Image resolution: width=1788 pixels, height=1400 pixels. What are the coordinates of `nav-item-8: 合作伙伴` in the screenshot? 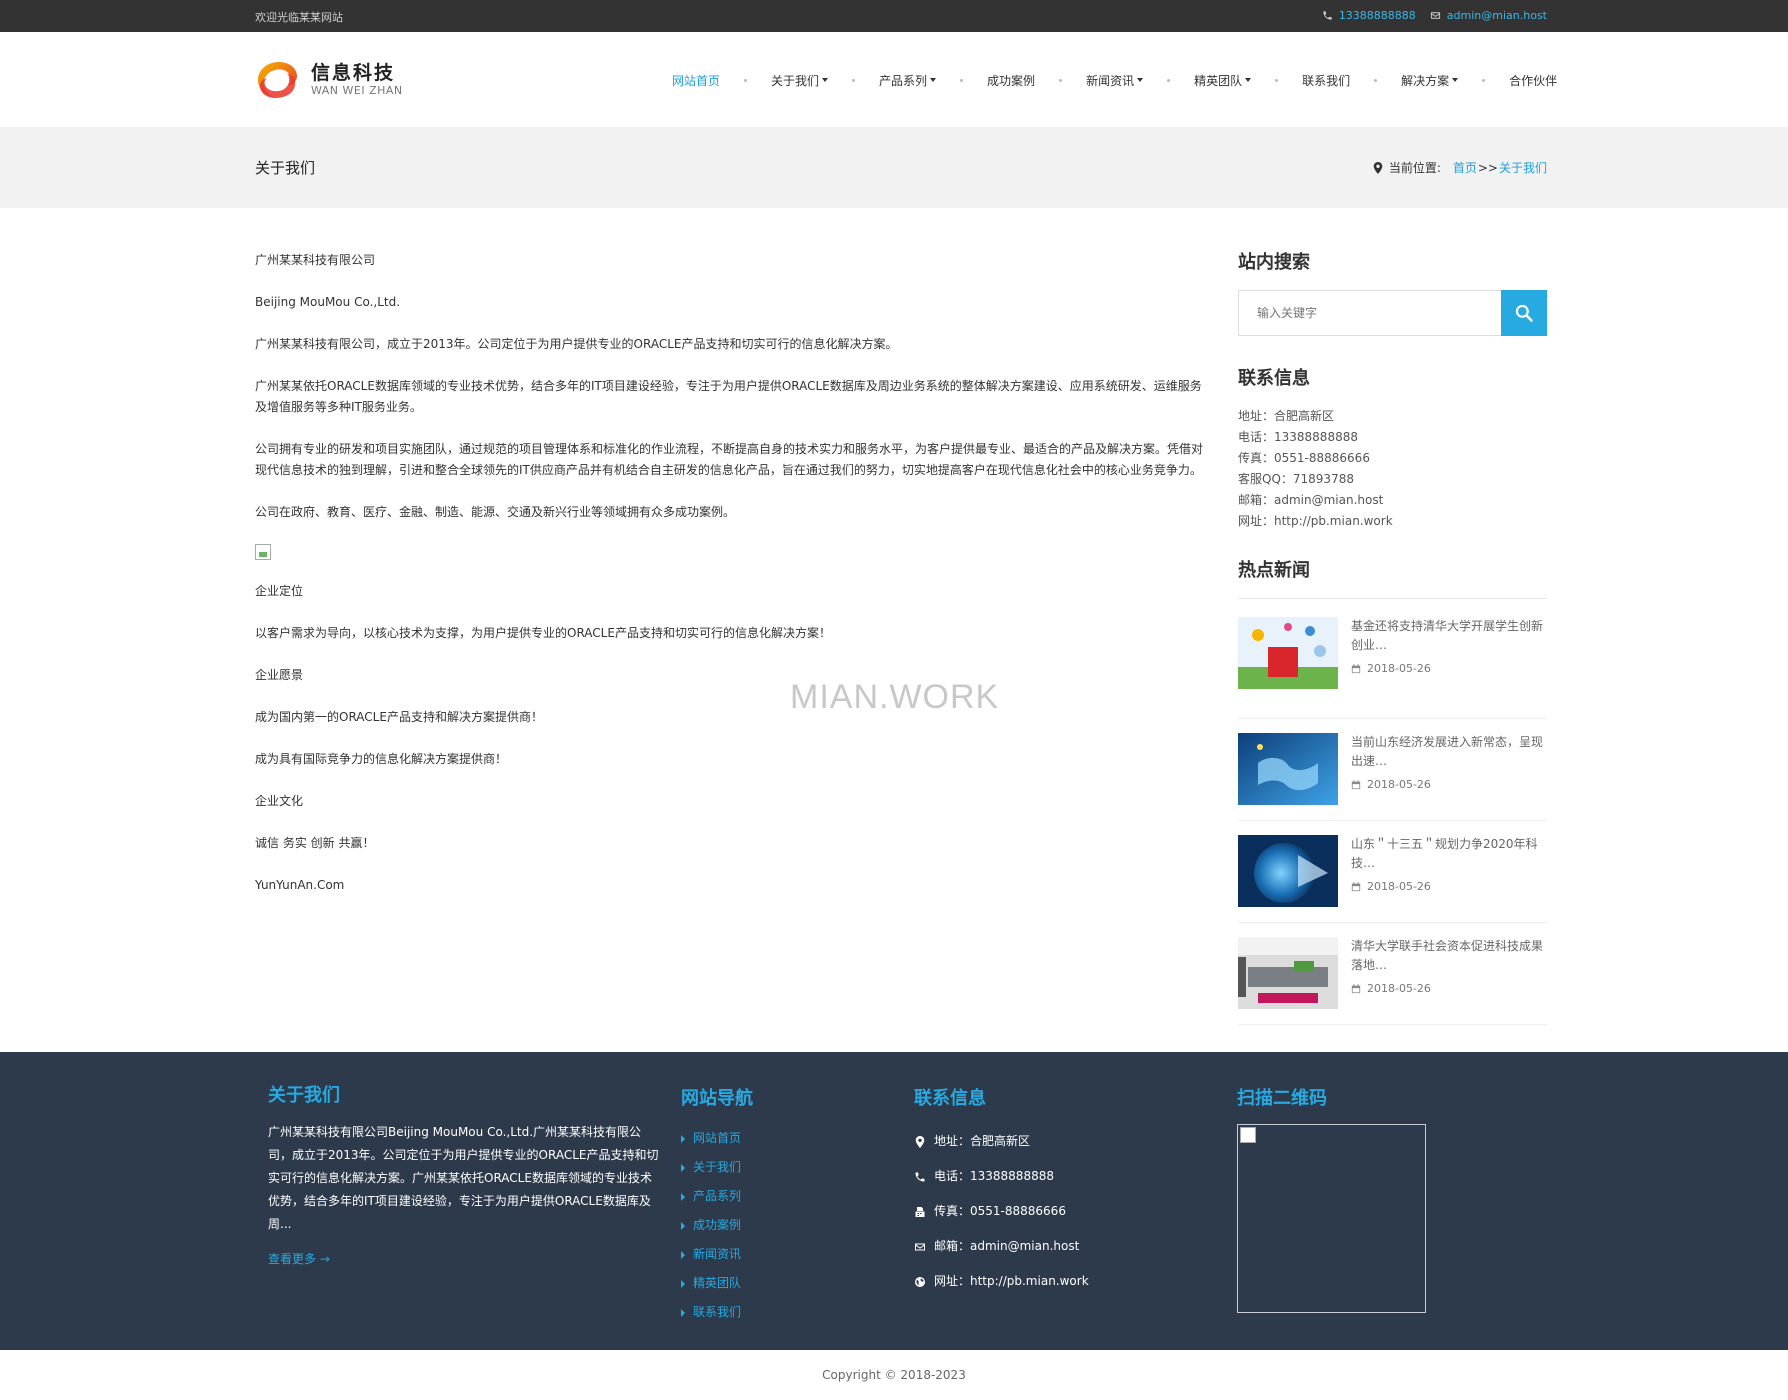 It's located at (1533, 80).